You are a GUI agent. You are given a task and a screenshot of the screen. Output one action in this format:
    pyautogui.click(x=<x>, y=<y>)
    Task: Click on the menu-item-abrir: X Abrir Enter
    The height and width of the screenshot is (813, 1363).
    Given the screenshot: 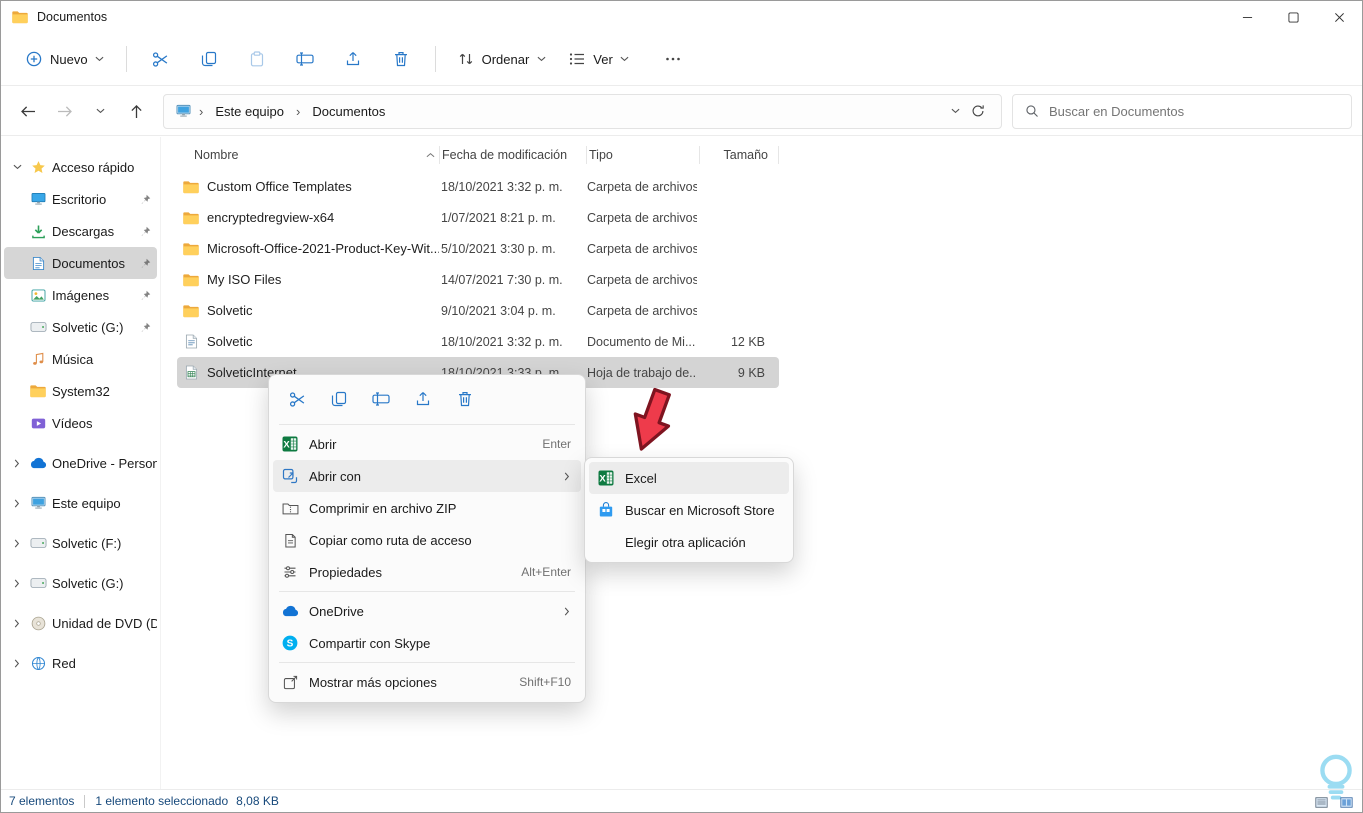 What is the action you would take?
    pyautogui.click(x=427, y=444)
    